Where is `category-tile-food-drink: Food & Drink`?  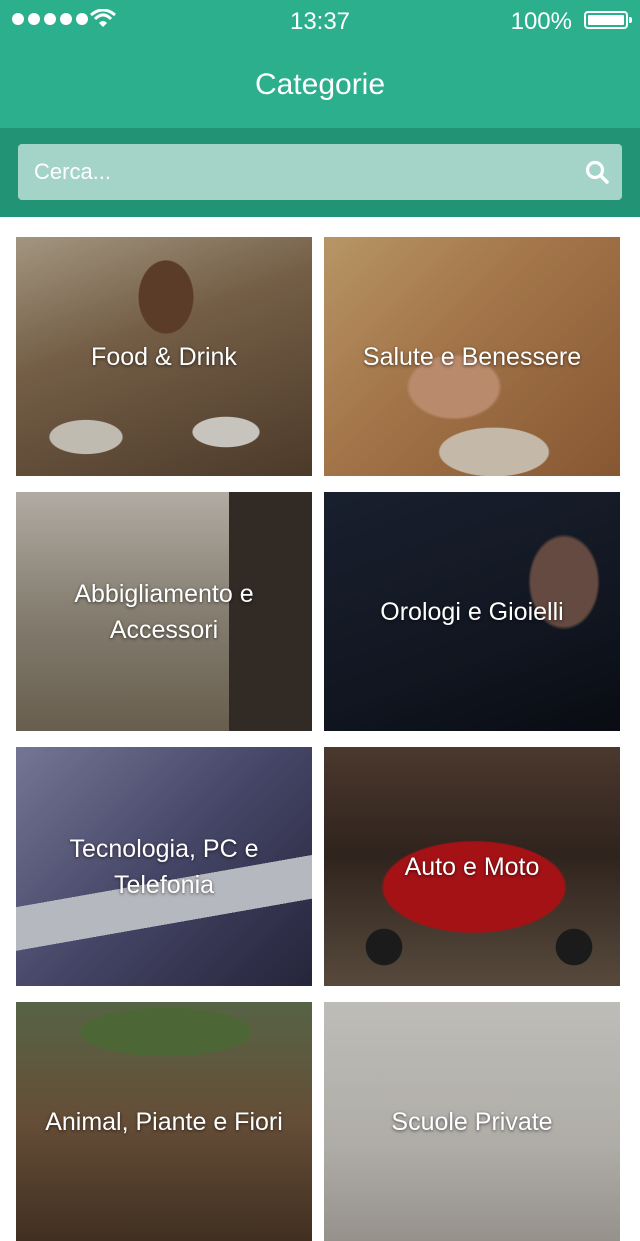
category-tile-food-drink: Food & Drink is located at coordinates (164, 356).